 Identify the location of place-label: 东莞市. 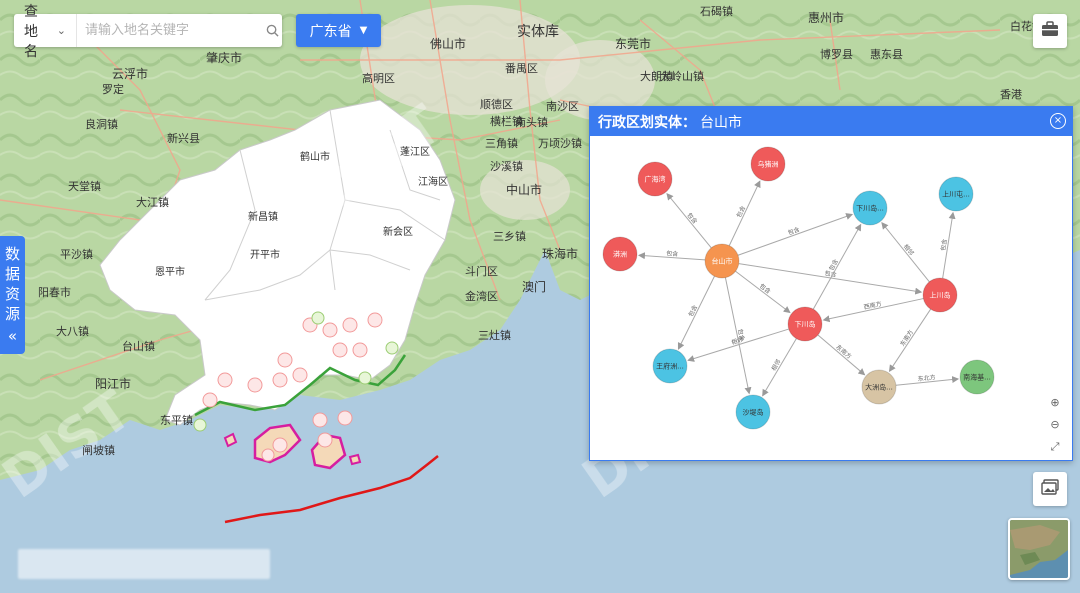
(633, 43).